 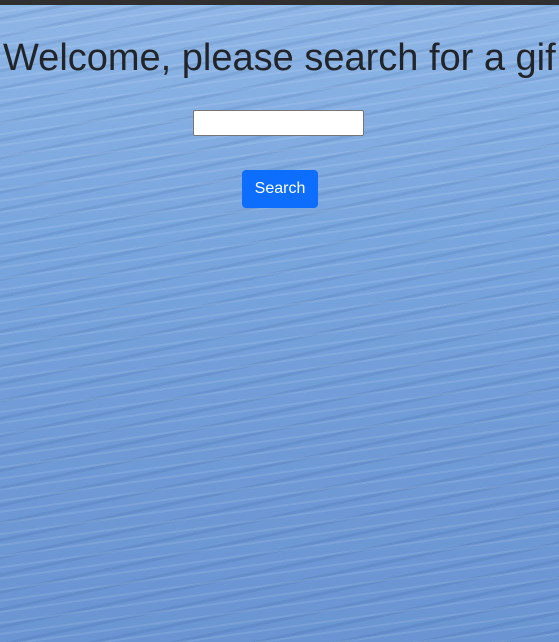 I want to click on page-title: Welcome, please search for a gif, so click(x=279, y=58).